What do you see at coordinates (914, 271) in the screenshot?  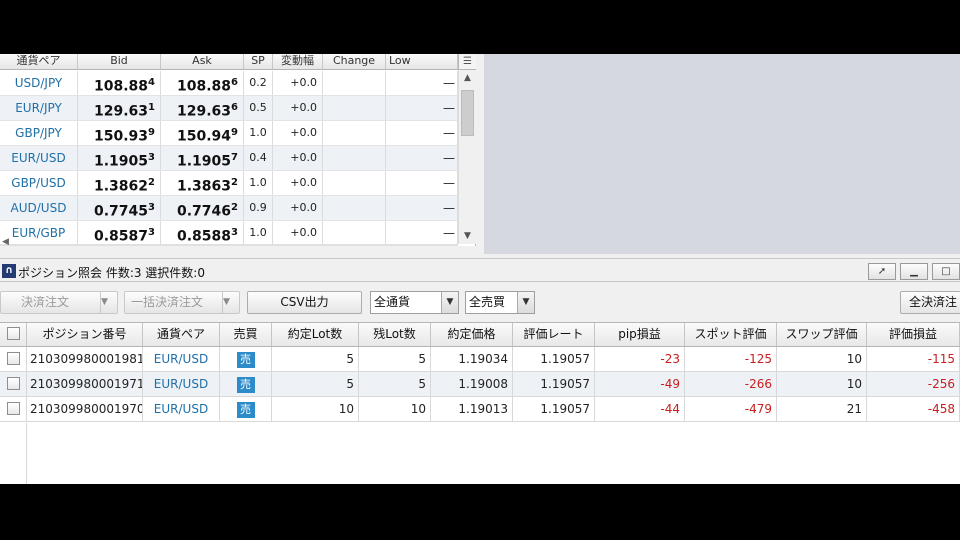 I see `minimize-button: ▁` at bounding box center [914, 271].